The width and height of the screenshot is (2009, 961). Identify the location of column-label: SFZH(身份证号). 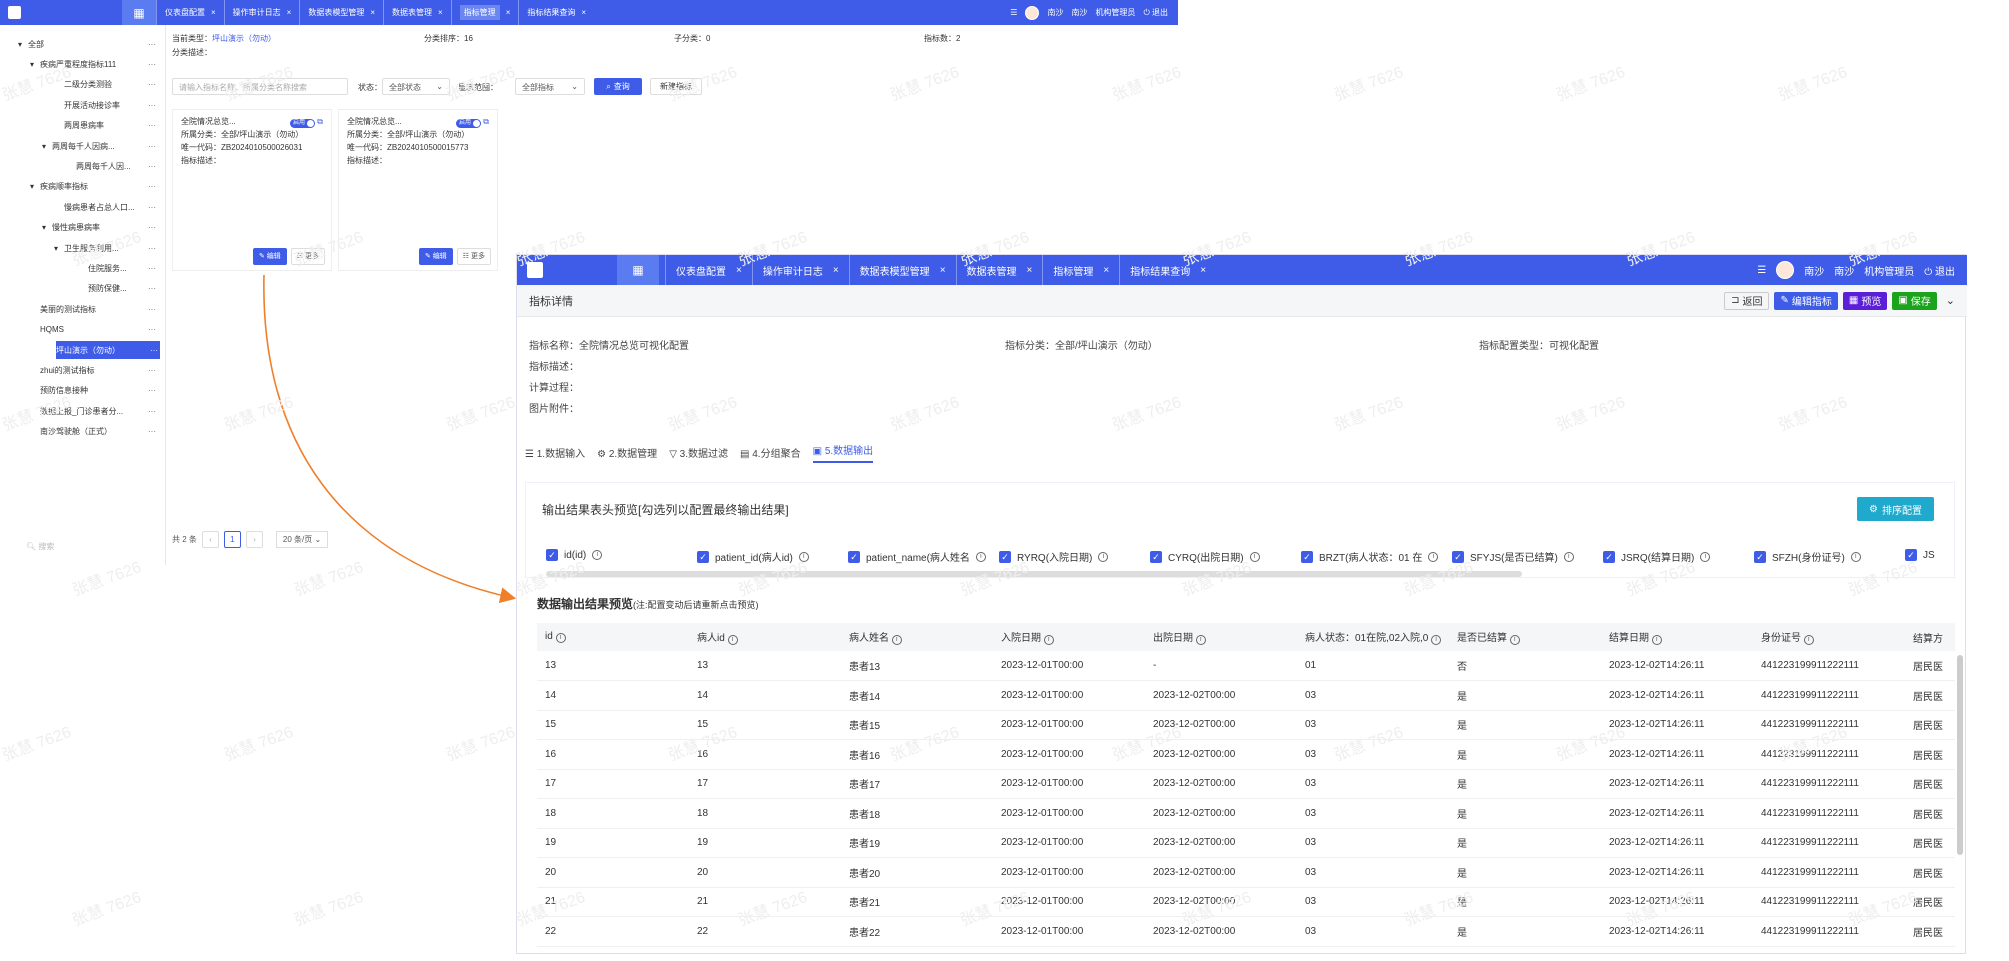
(1808, 558).